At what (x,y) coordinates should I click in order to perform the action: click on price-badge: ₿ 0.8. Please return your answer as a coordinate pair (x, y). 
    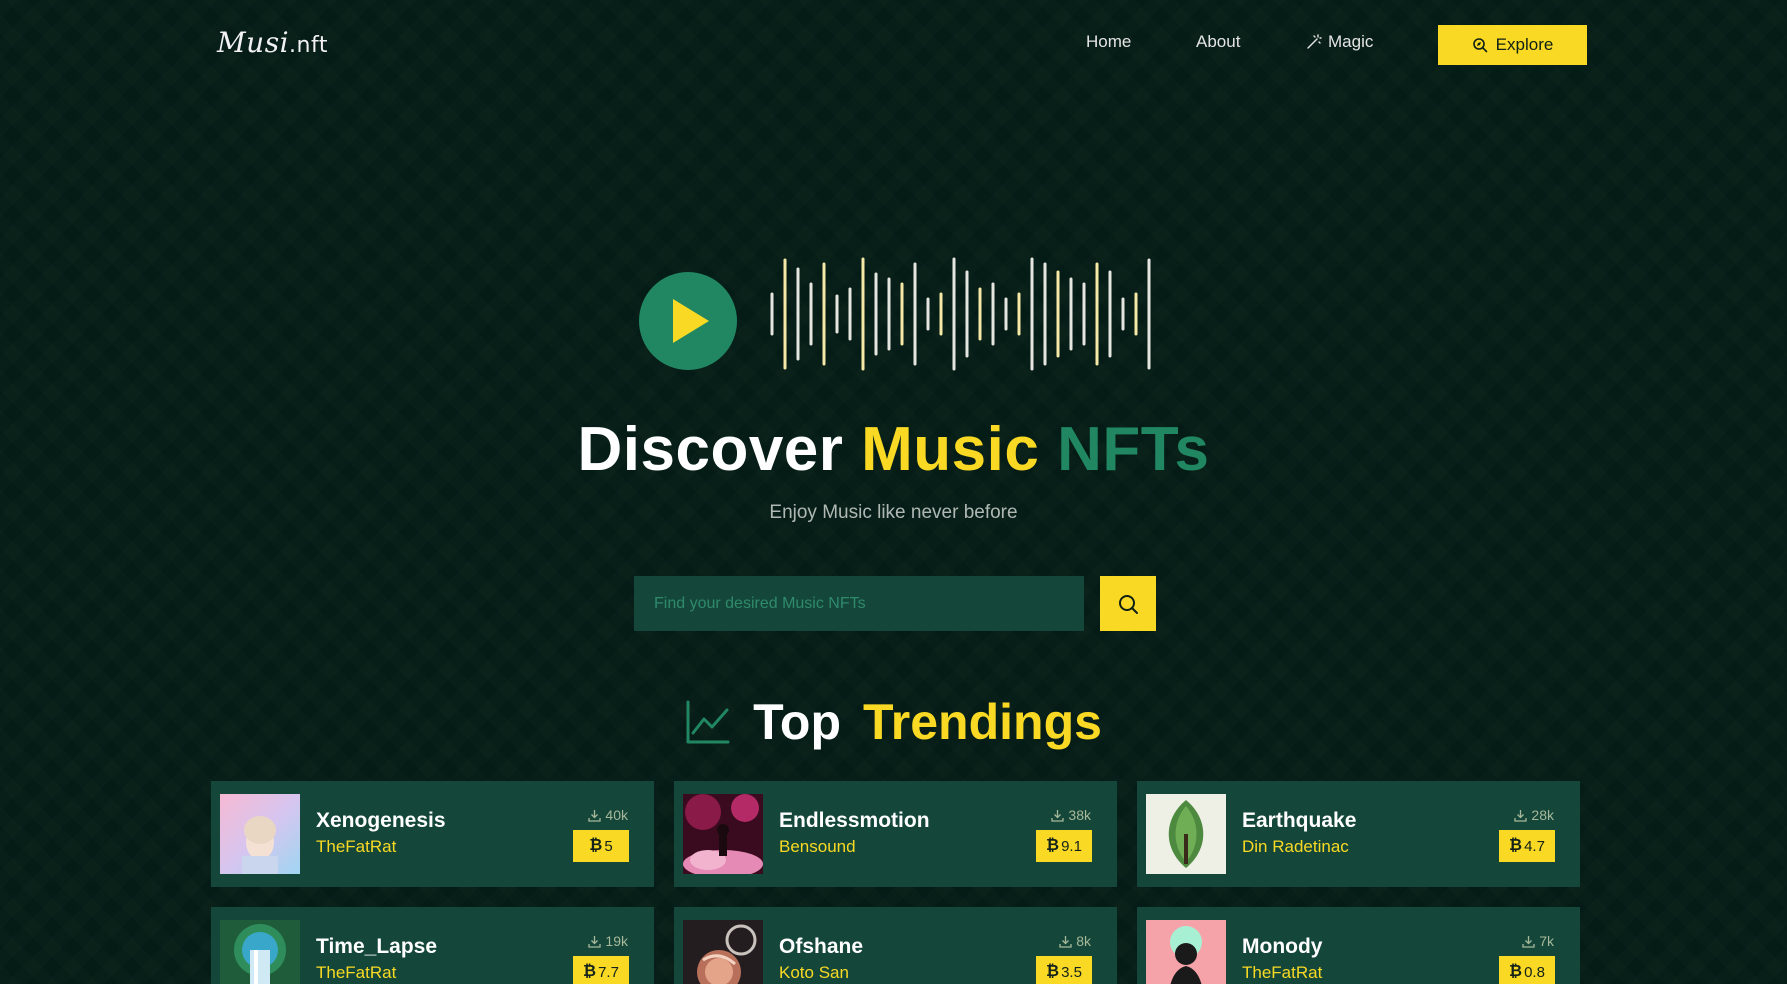
    Looking at the image, I should click on (1527, 970).